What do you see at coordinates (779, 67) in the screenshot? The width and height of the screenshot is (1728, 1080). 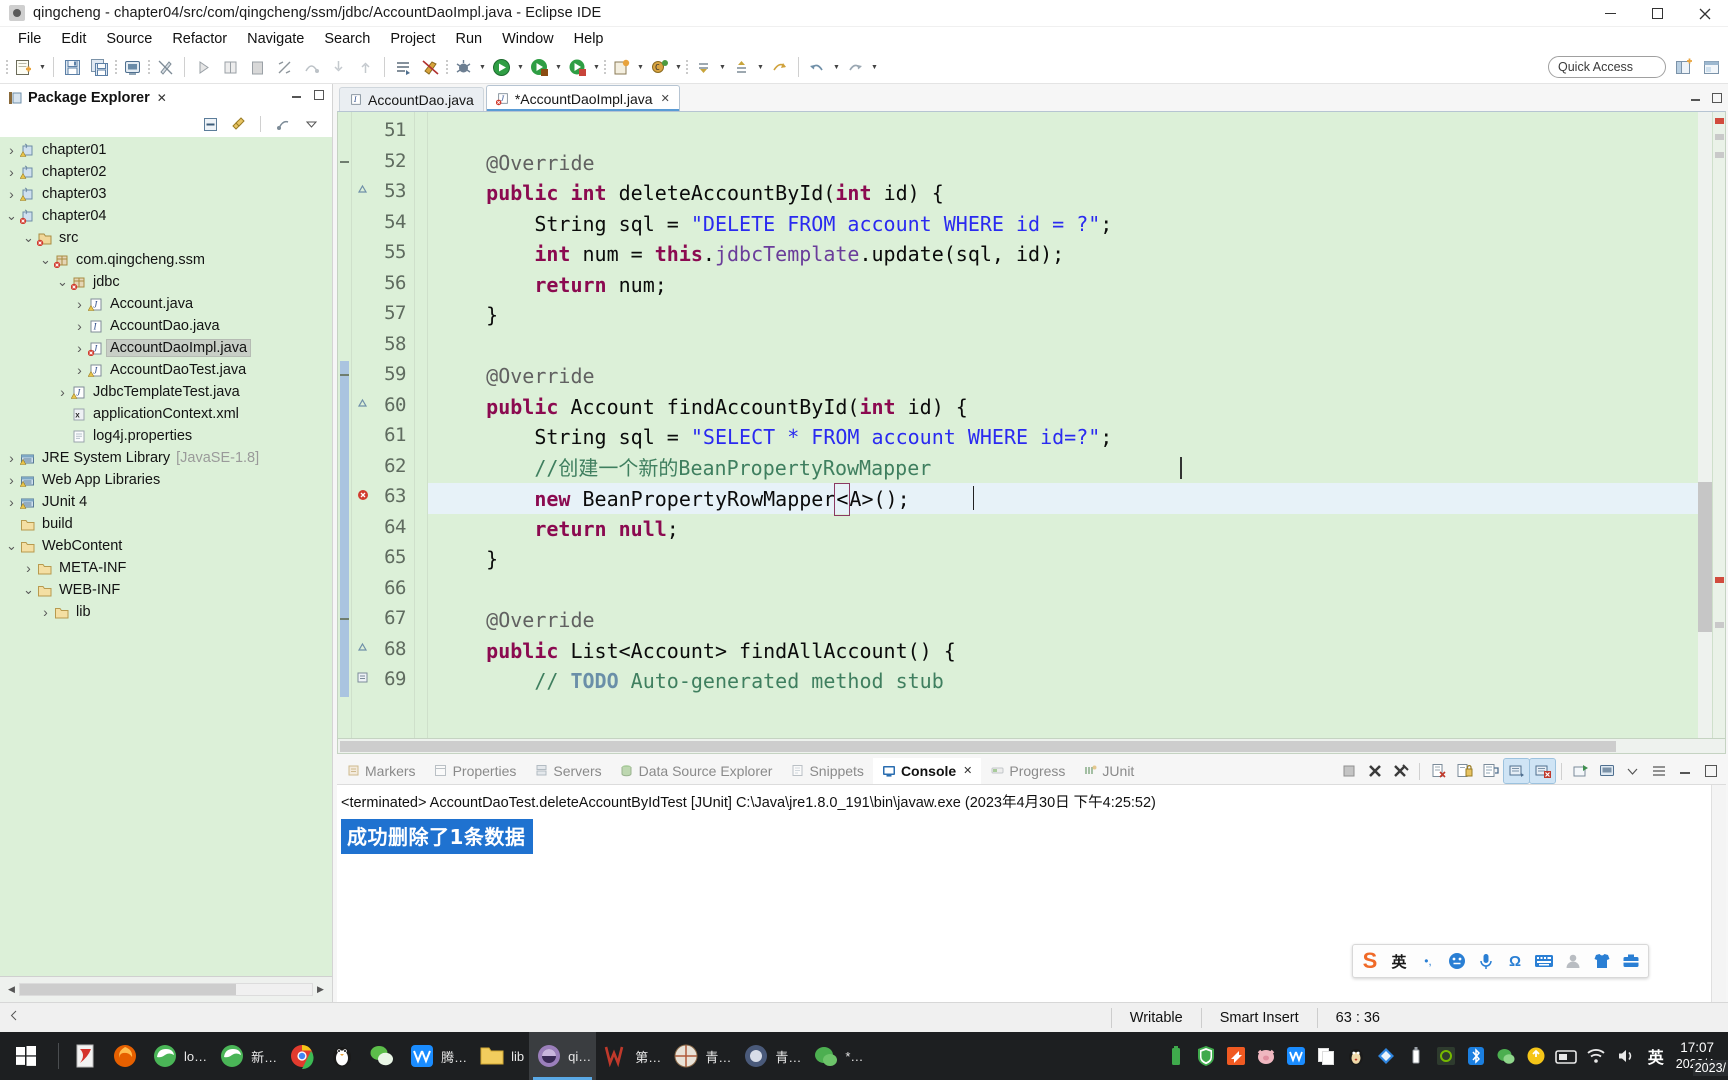 I see `last-edit-location-icon` at bounding box center [779, 67].